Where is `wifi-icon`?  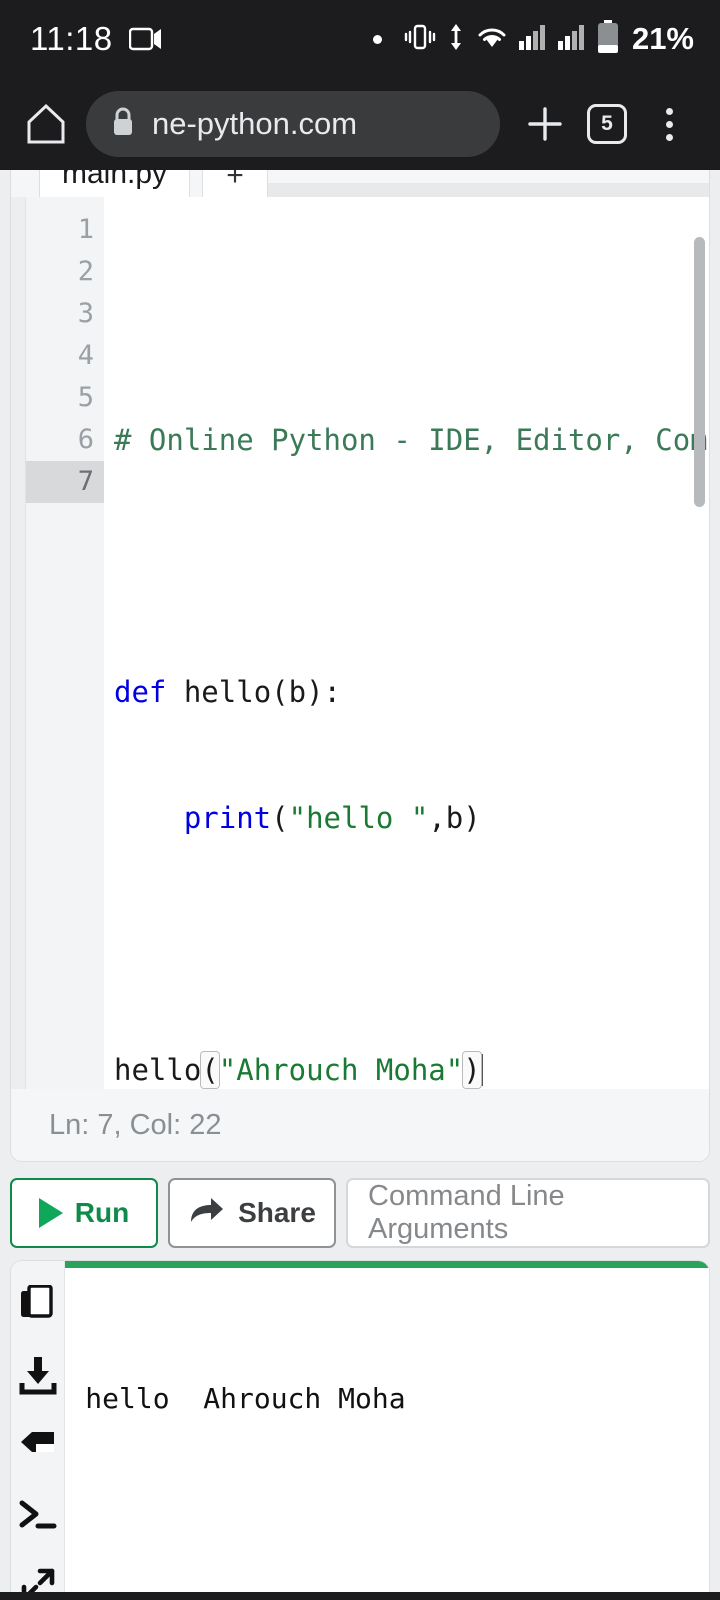
wifi-icon is located at coordinates (492, 39).